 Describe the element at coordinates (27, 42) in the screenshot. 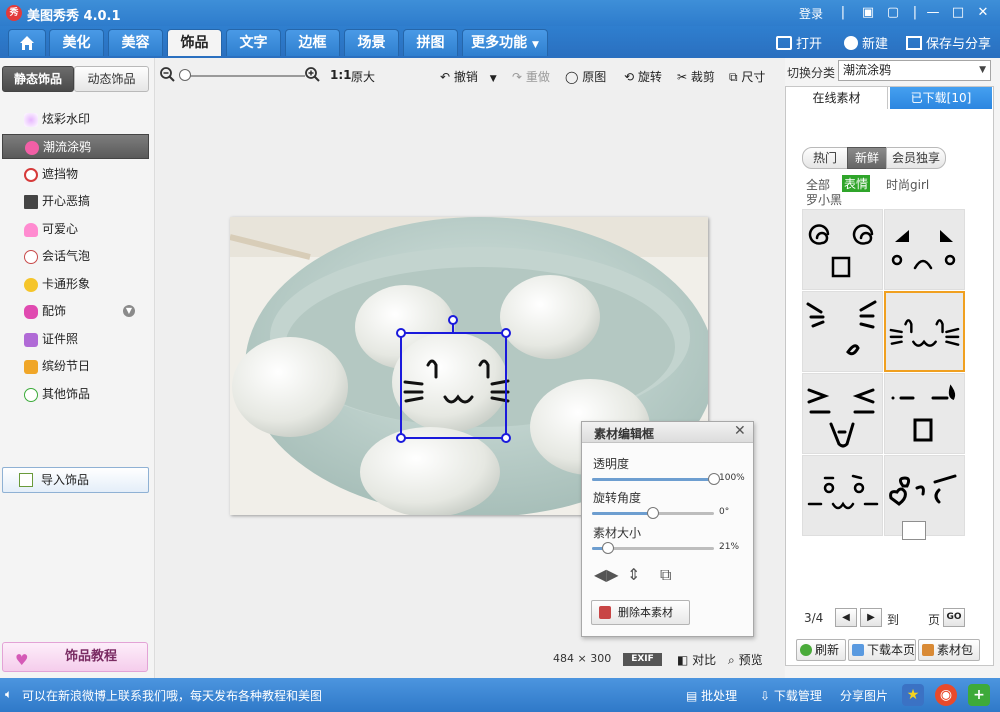

I see `tab-home` at that location.